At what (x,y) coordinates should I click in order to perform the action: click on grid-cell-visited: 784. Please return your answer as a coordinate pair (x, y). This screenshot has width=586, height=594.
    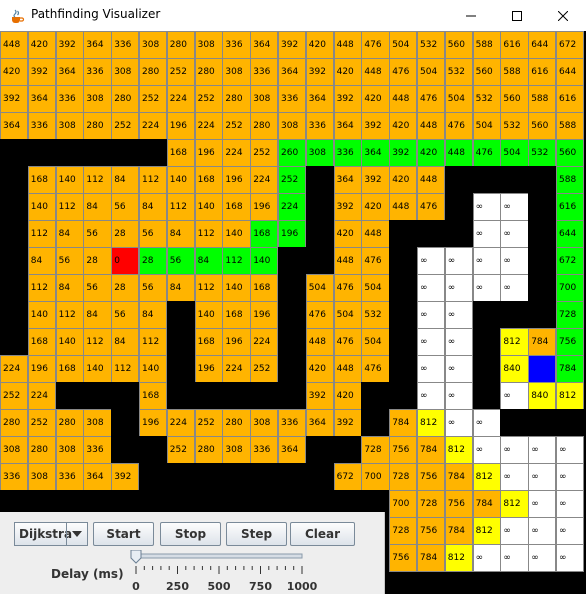
    Looking at the image, I should click on (431, 558).